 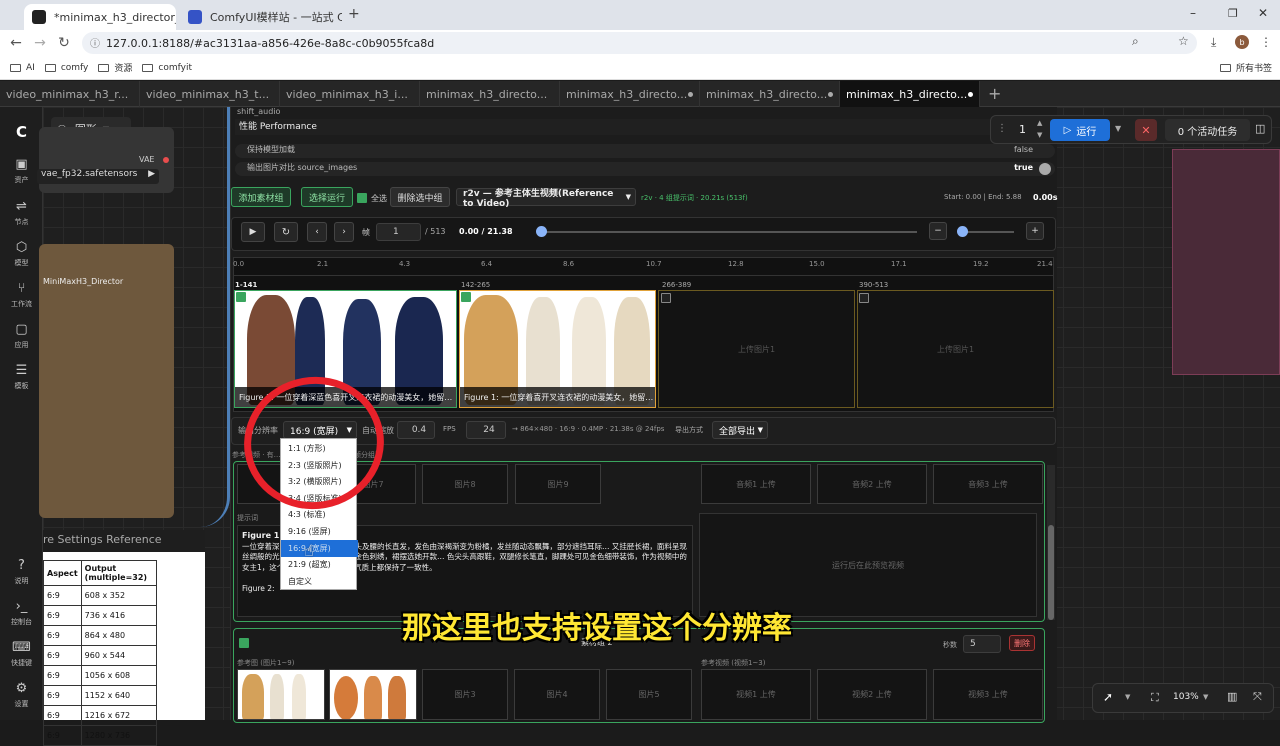 I want to click on fps-input: 24, so click(x=486, y=430).